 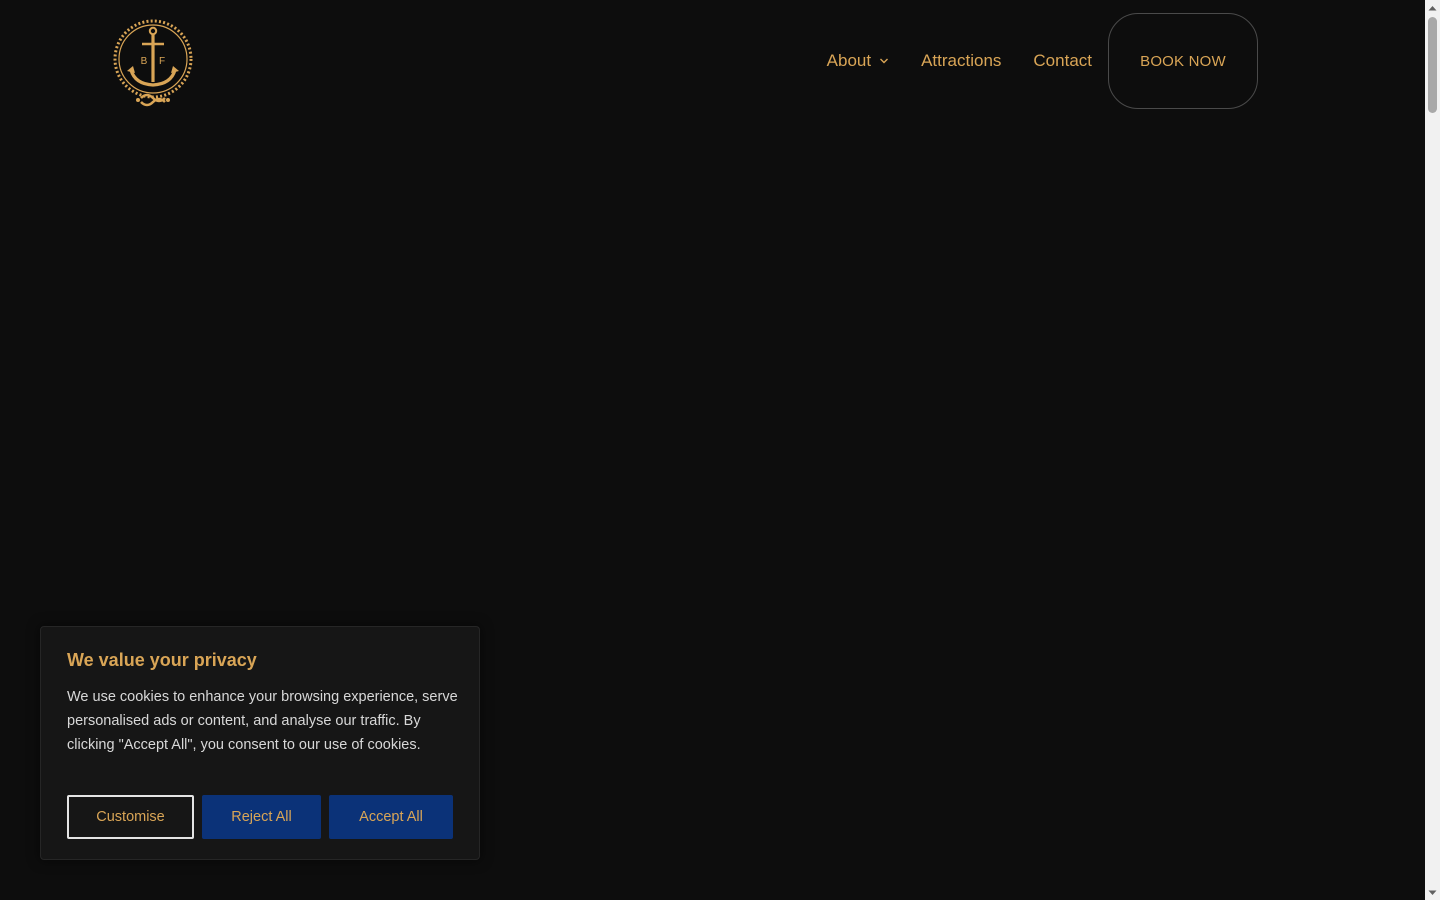 What do you see at coordinates (712, 60) in the screenshot?
I see `site-header: B F About Attractions Contact BOOK NOW` at bounding box center [712, 60].